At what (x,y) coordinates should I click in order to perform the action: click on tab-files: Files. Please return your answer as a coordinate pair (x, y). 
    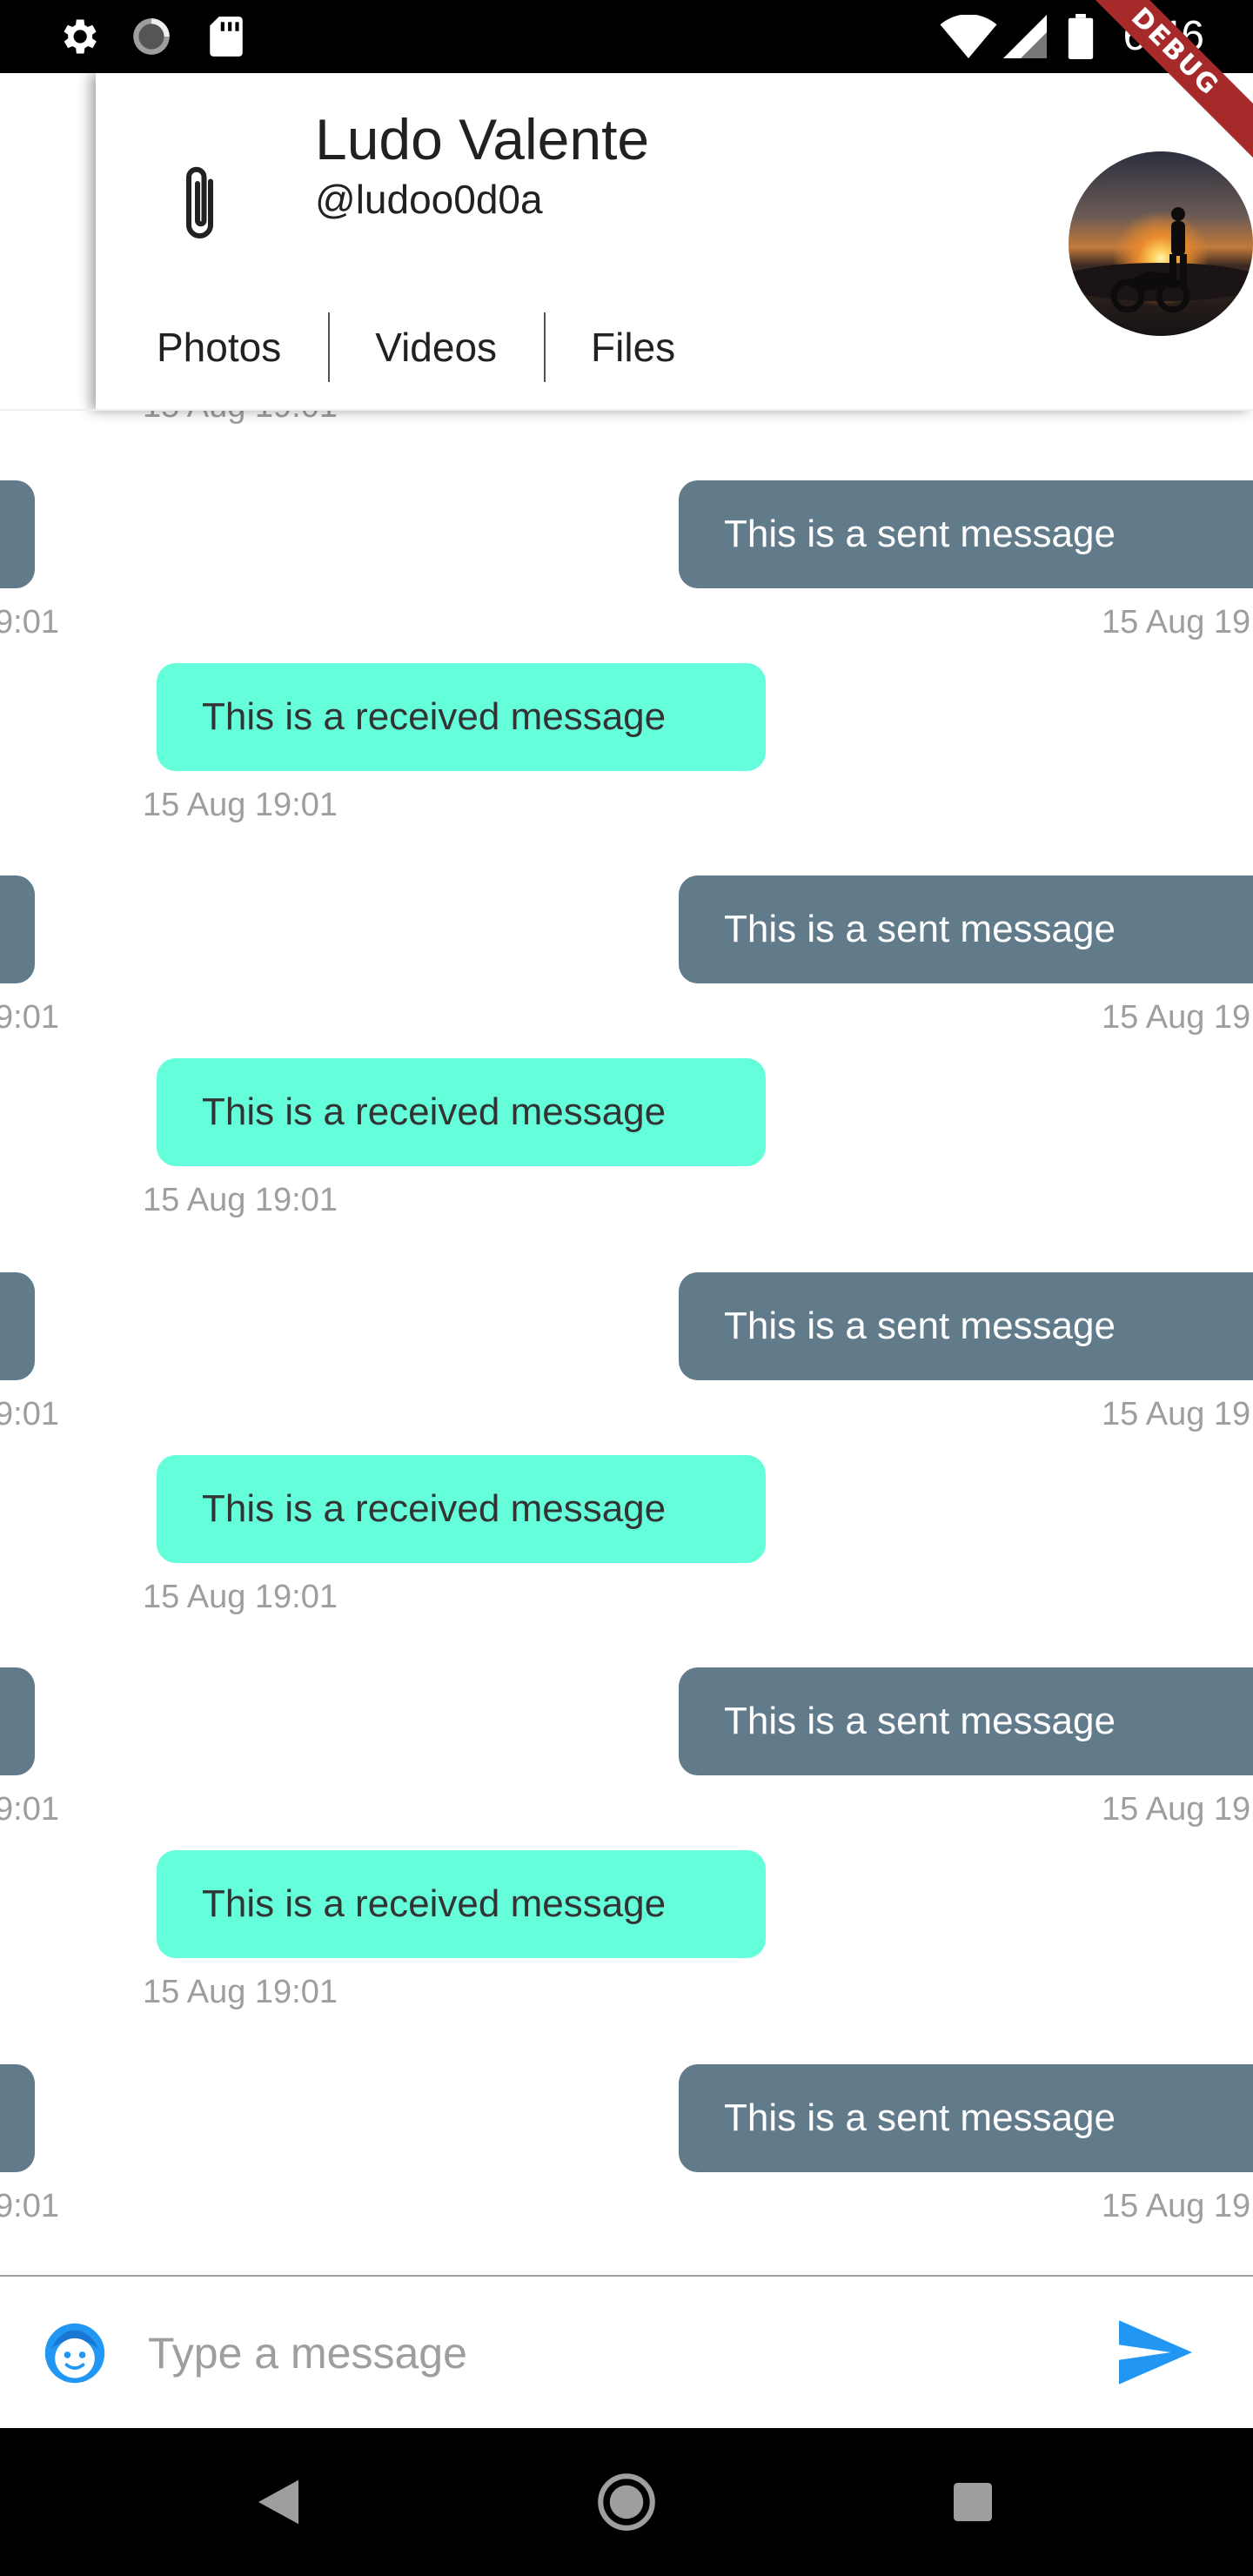
    Looking at the image, I should click on (634, 347).